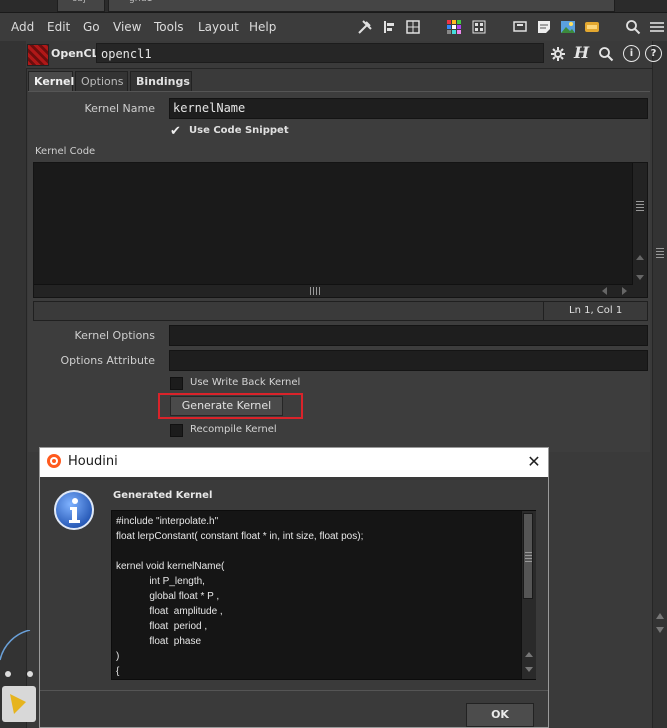 This screenshot has width=667, height=728. What do you see at coordinates (408, 335) in the screenshot?
I see `kernel-options-field` at bounding box center [408, 335].